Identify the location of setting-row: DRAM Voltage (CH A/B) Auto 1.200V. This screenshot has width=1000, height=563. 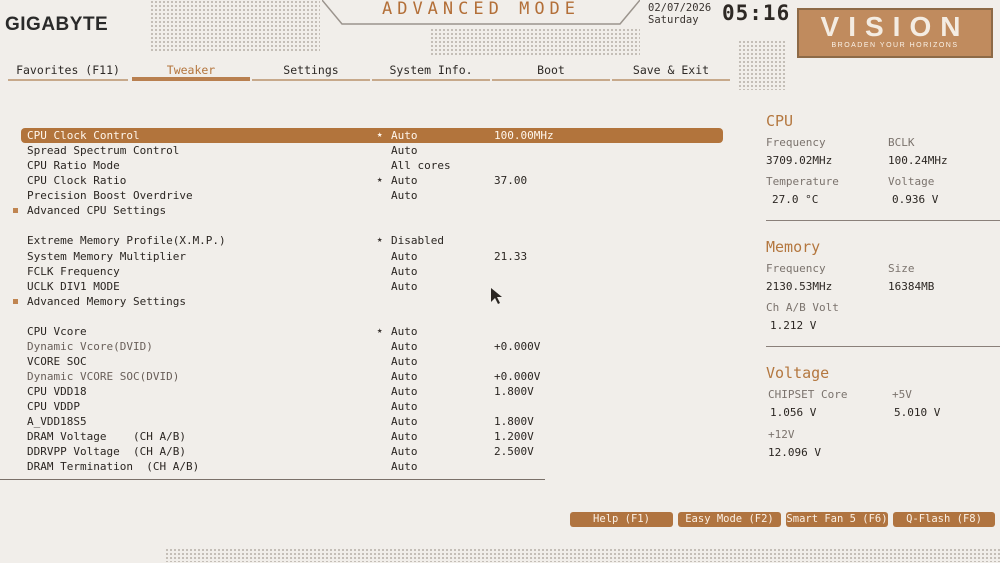
(370, 436).